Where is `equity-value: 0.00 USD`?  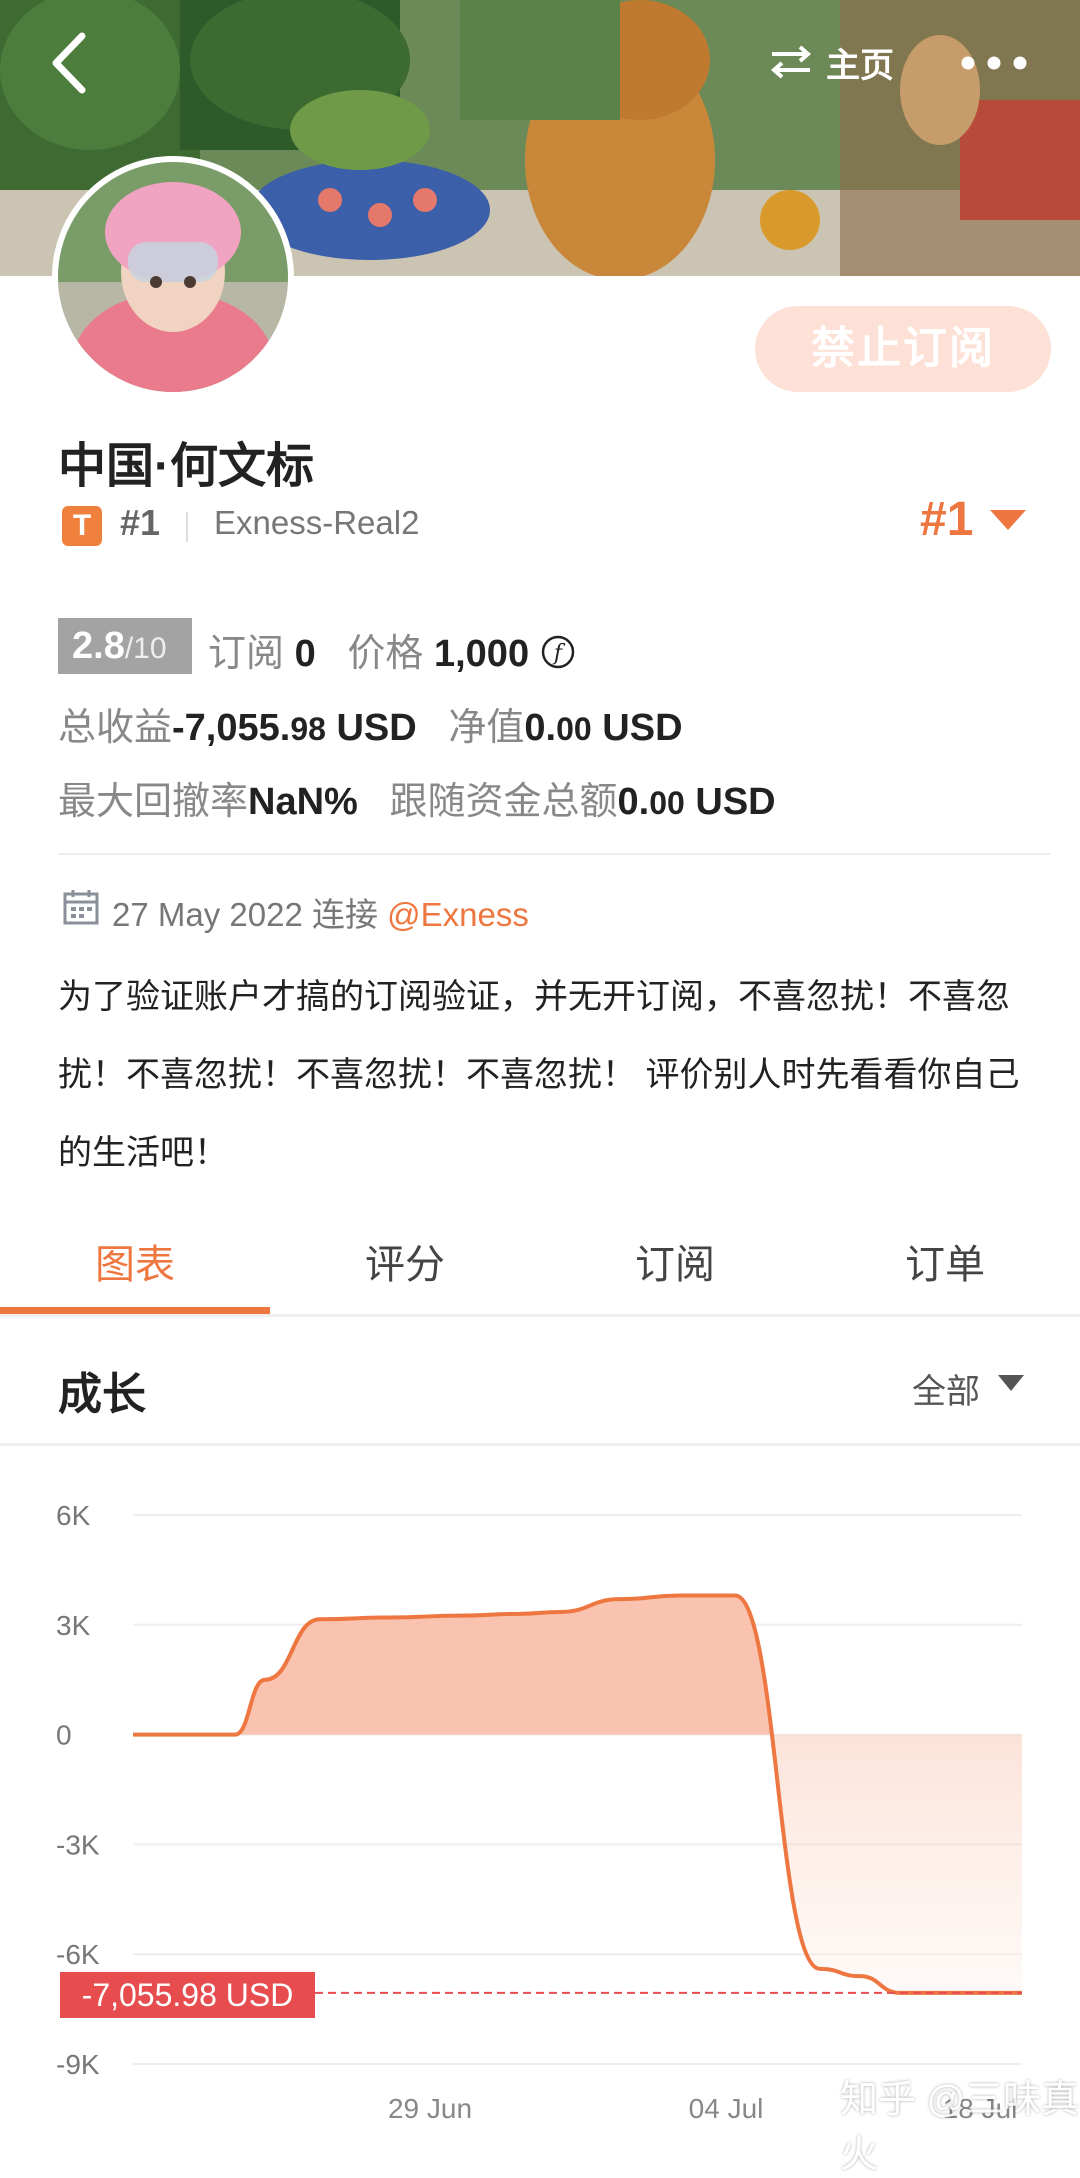 equity-value: 0.00 USD is located at coordinates (603, 728).